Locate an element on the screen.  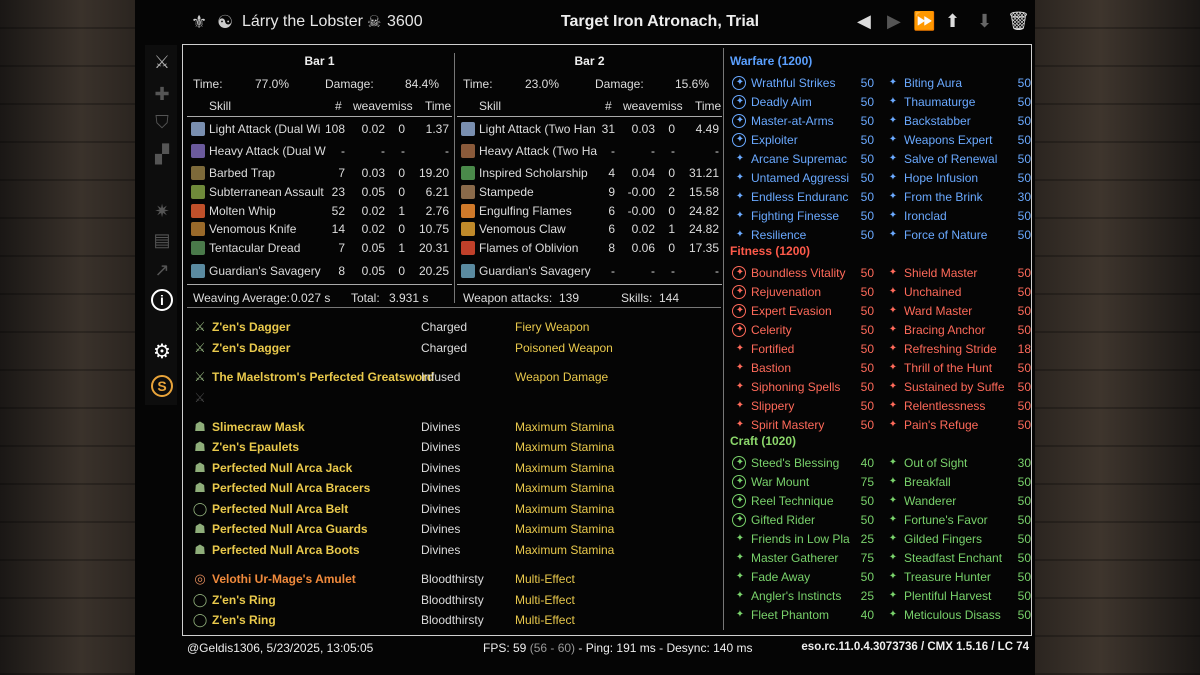
cp-star: ✦ Reel Technique 50 is located at coordinates (803, 501).